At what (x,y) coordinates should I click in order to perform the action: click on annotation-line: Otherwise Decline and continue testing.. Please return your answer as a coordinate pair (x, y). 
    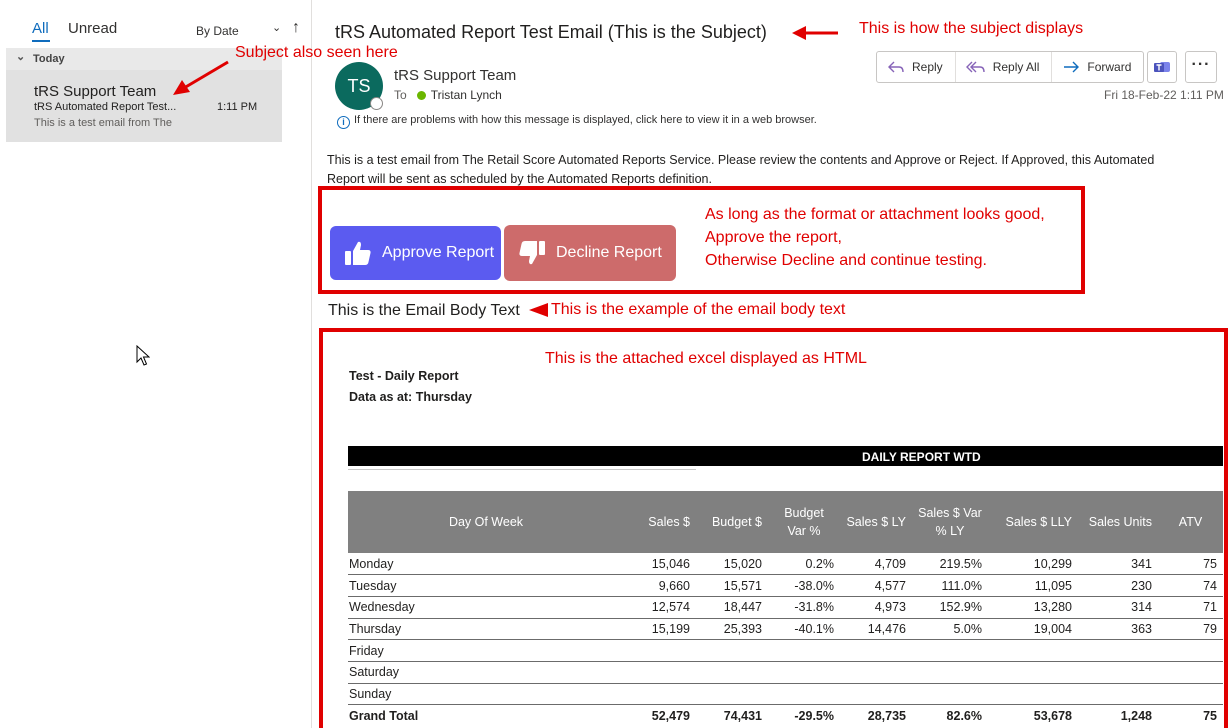
    Looking at the image, I should click on (846, 260).